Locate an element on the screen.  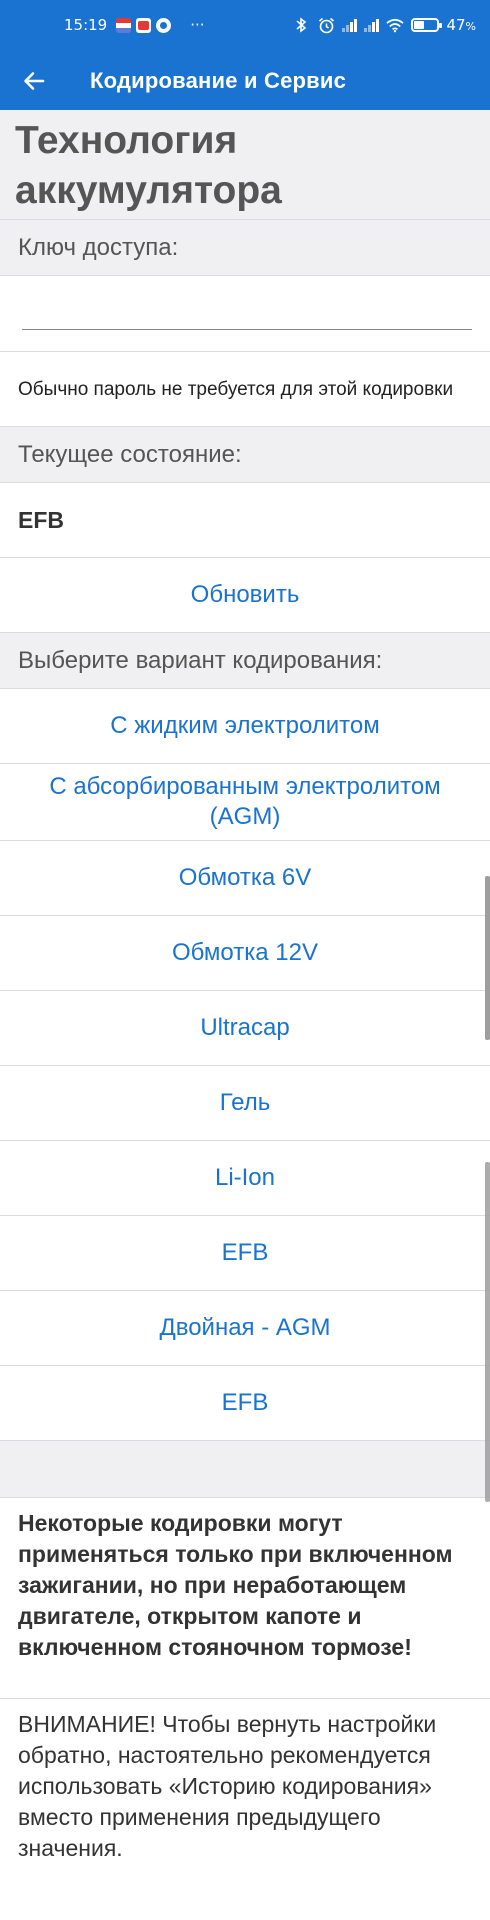
arrow-back-icon is located at coordinates (34, 81).